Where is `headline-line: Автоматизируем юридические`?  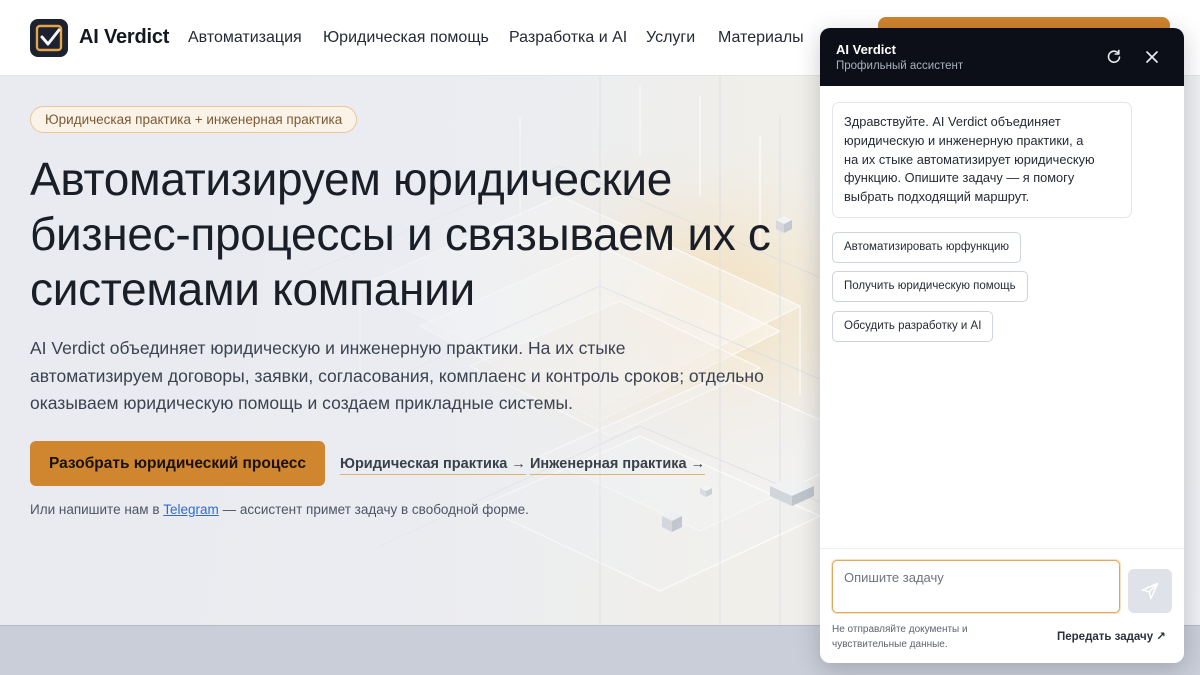 headline-line: Автоматизируем юридические is located at coordinates (351, 179).